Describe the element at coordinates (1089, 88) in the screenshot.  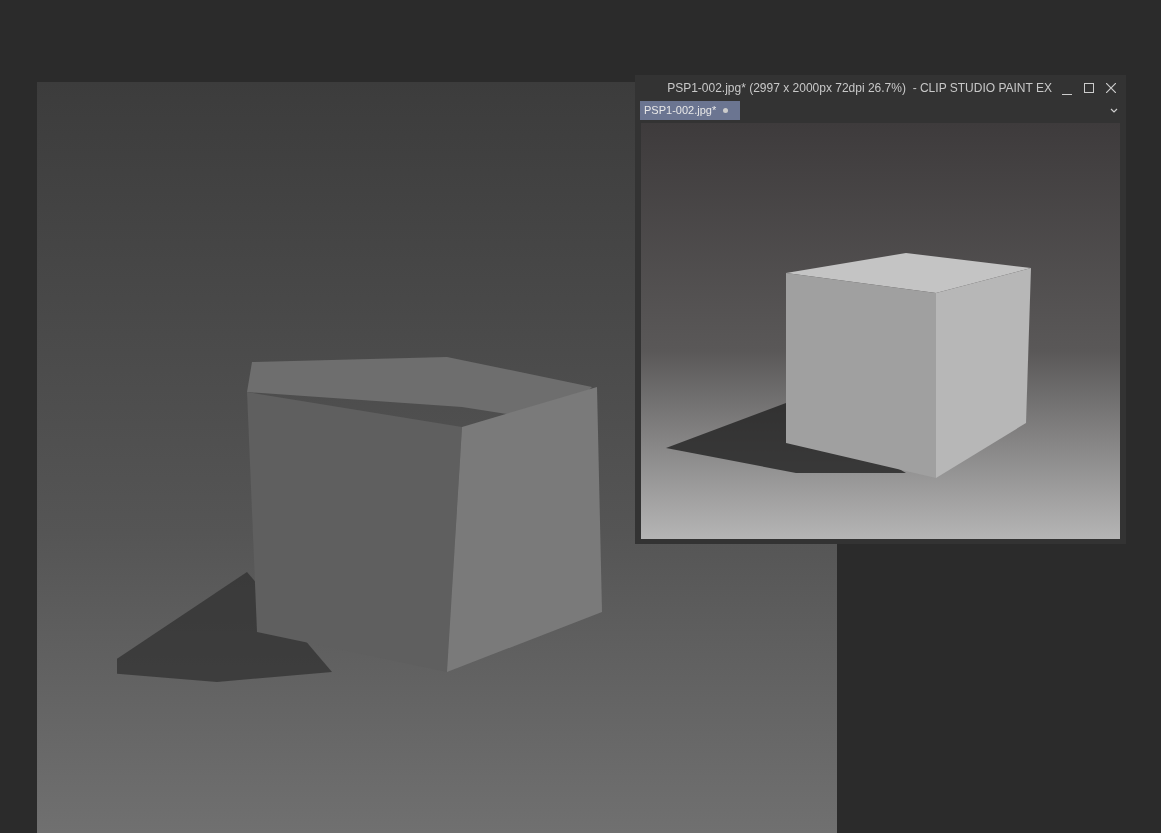
I see `maximize-button` at that location.